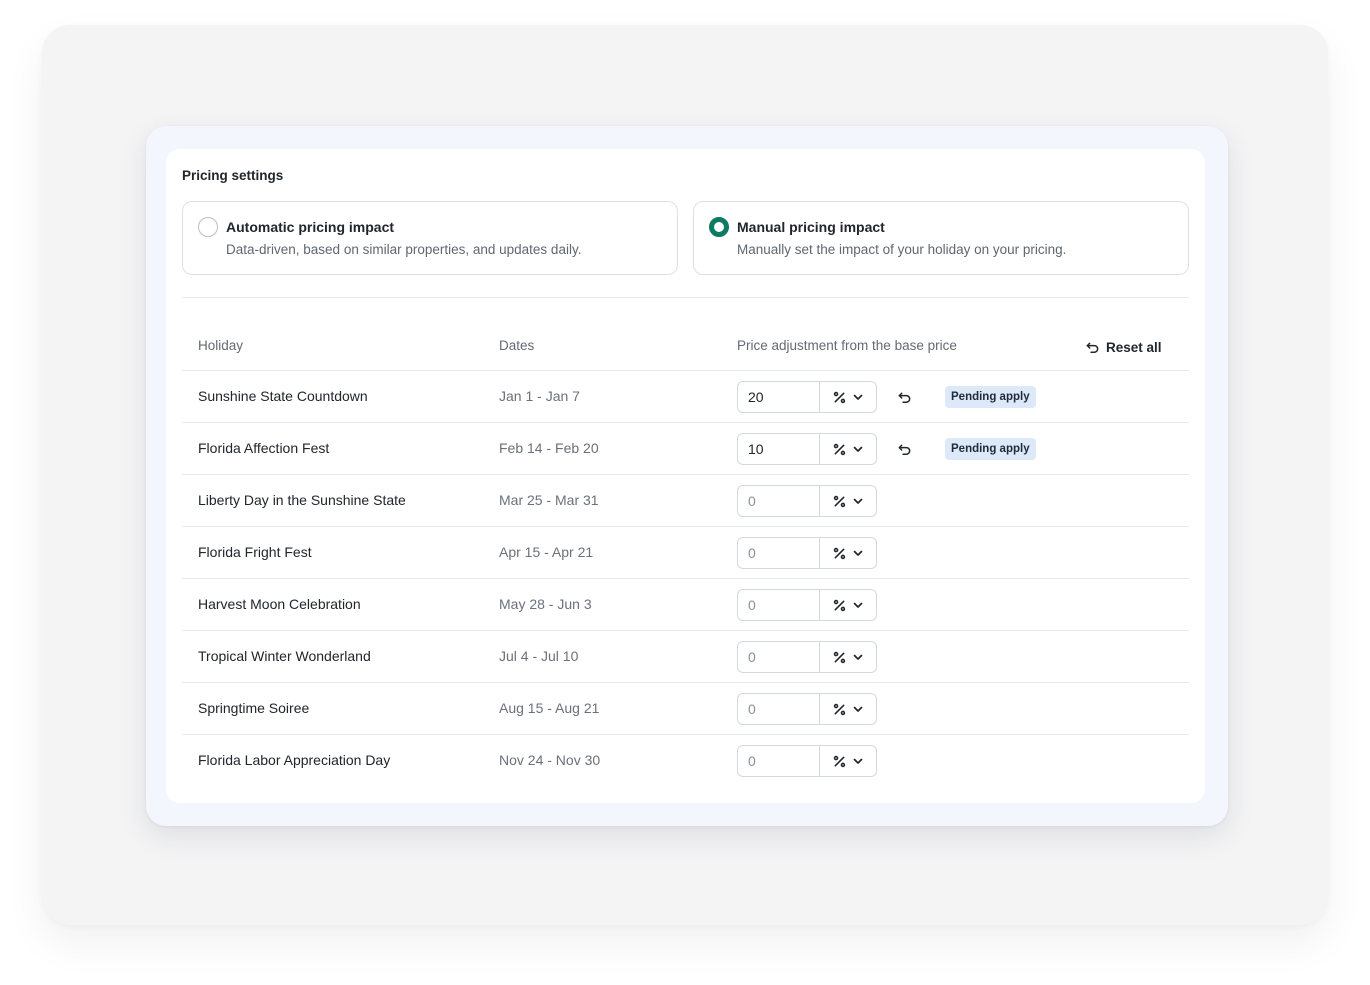 This screenshot has height=985, width=1370. I want to click on reset-all-label: Reset all, so click(1134, 347).